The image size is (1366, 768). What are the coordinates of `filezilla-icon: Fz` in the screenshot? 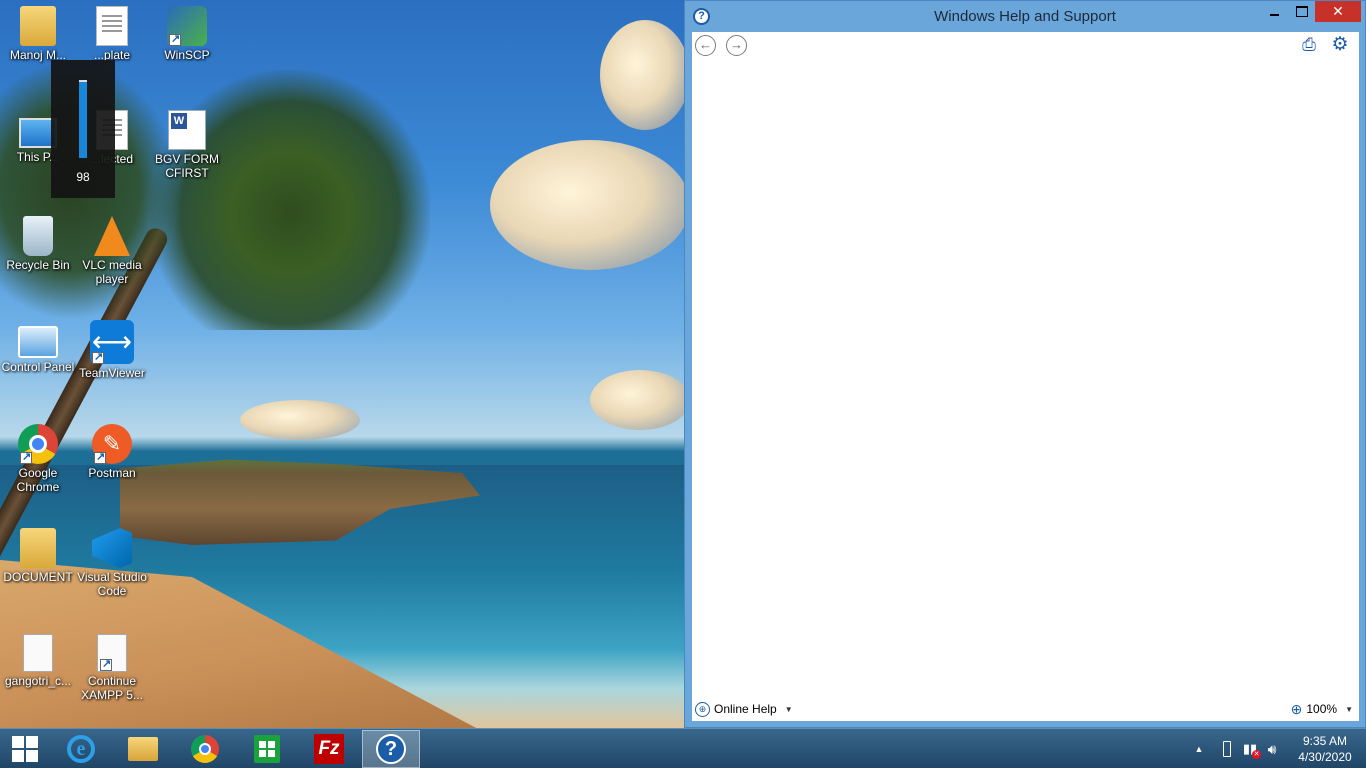 It's located at (329, 749).